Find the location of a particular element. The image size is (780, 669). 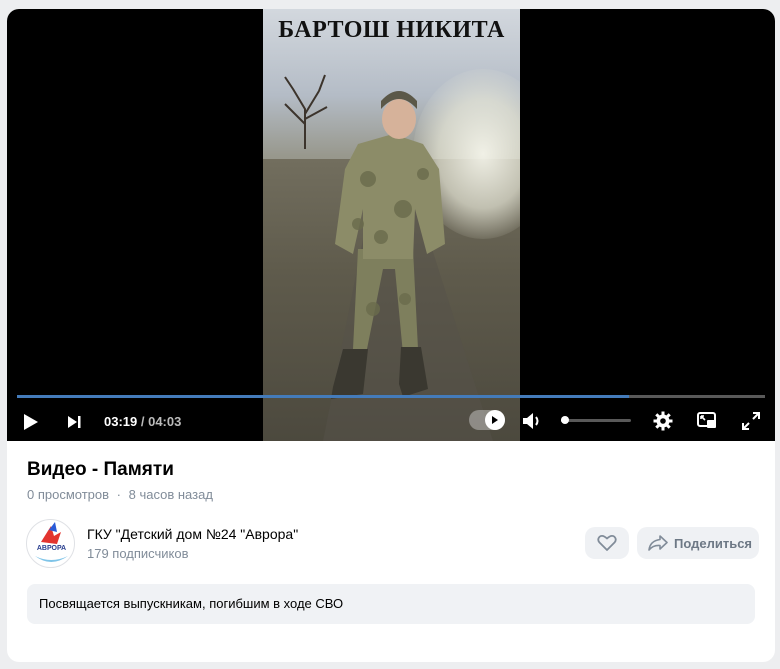

soldier-figure is located at coordinates (408, 266).